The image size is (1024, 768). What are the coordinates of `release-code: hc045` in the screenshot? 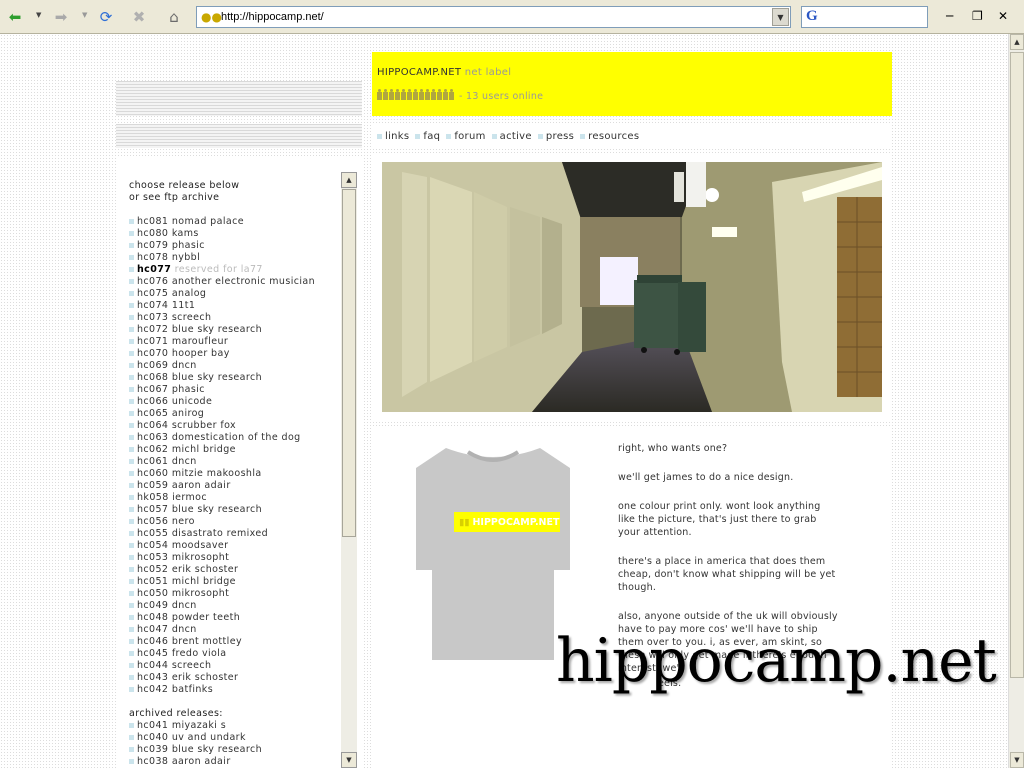 It's located at (152, 653).